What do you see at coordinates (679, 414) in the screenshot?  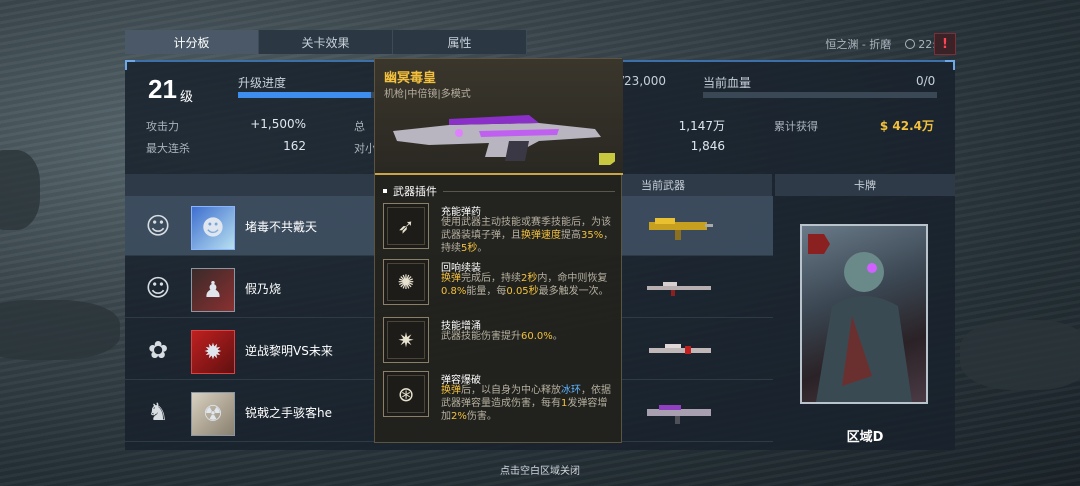 I see `weapon-purple-icon` at bounding box center [679, 414].